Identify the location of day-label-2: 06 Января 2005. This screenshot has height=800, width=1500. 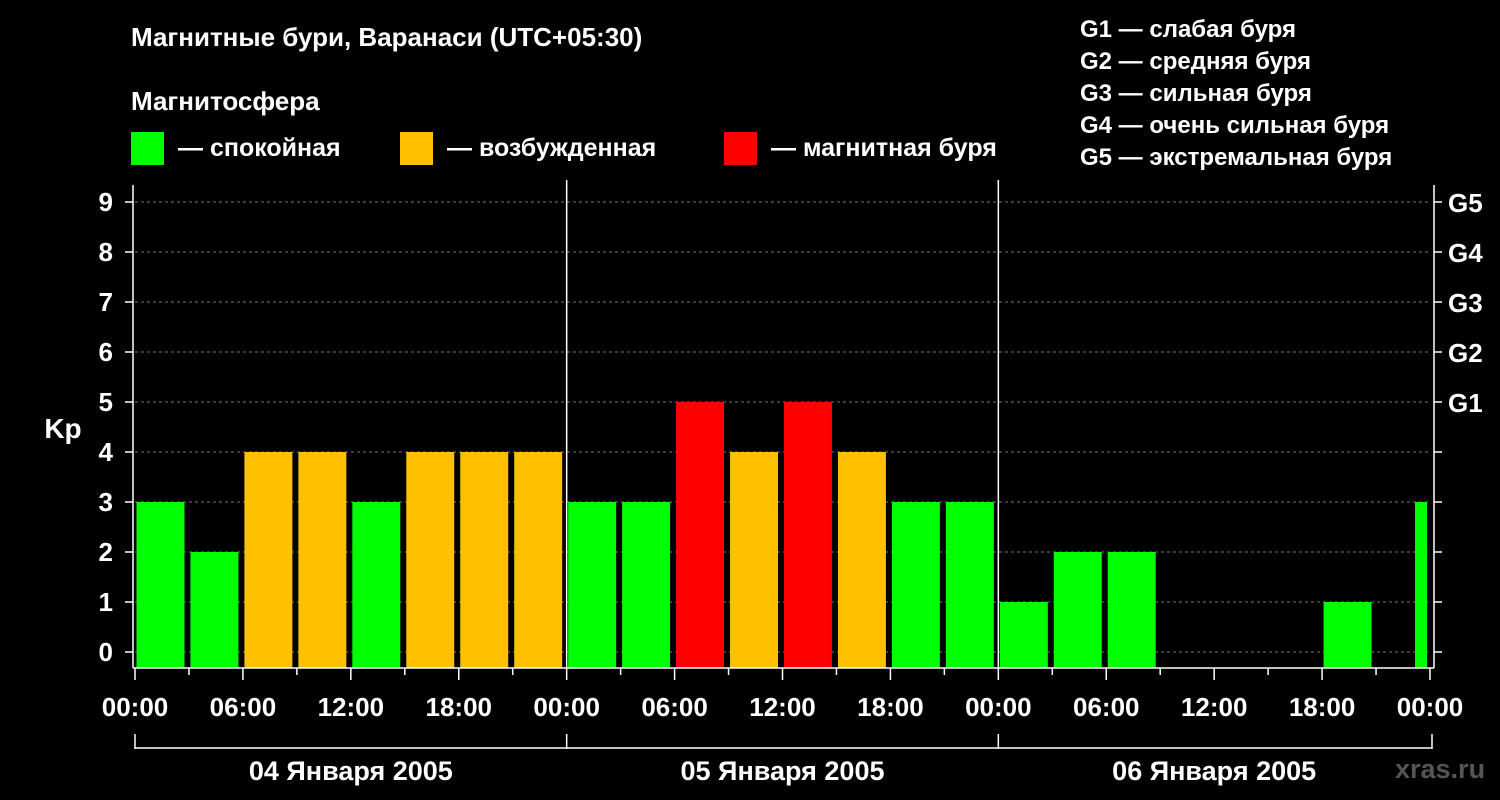
(1214, 771).